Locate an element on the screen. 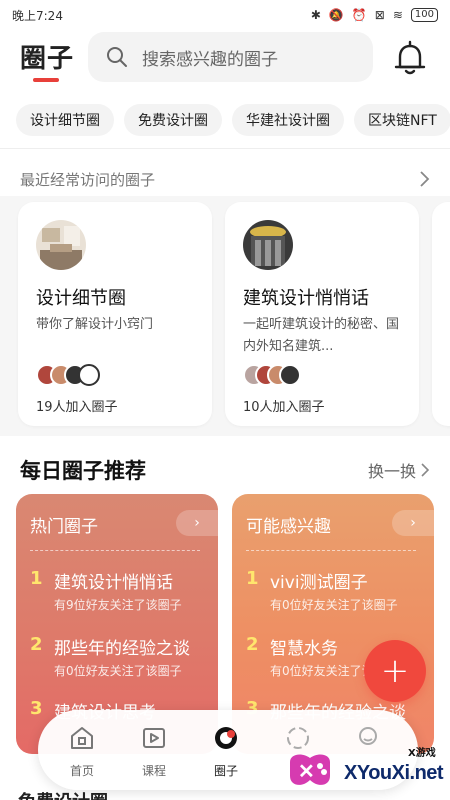 Image resolution: width=450 pixels, height=800 pixels. search-input: 搜索感兴趣的圈子 is located at coordinates (230, 57).